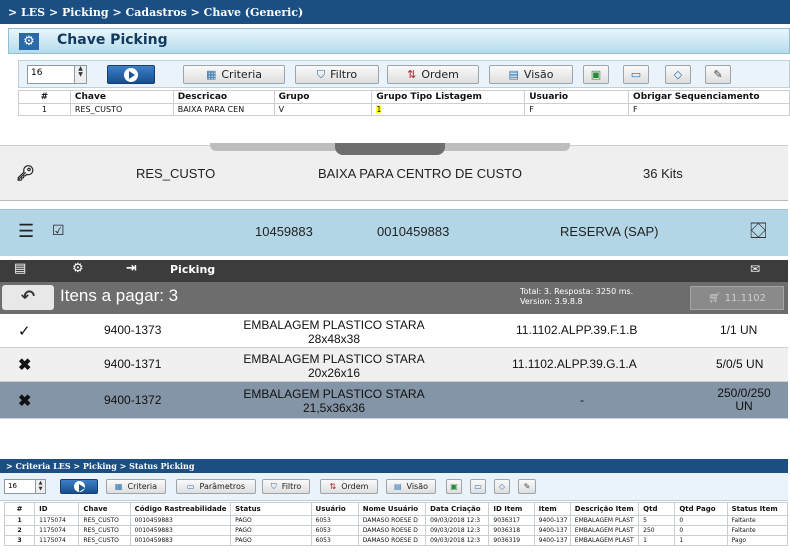  I want to click on table-row: 1 RES_CUSTO BAIXA PARA CEN V 1 F F, so click(404, 109).